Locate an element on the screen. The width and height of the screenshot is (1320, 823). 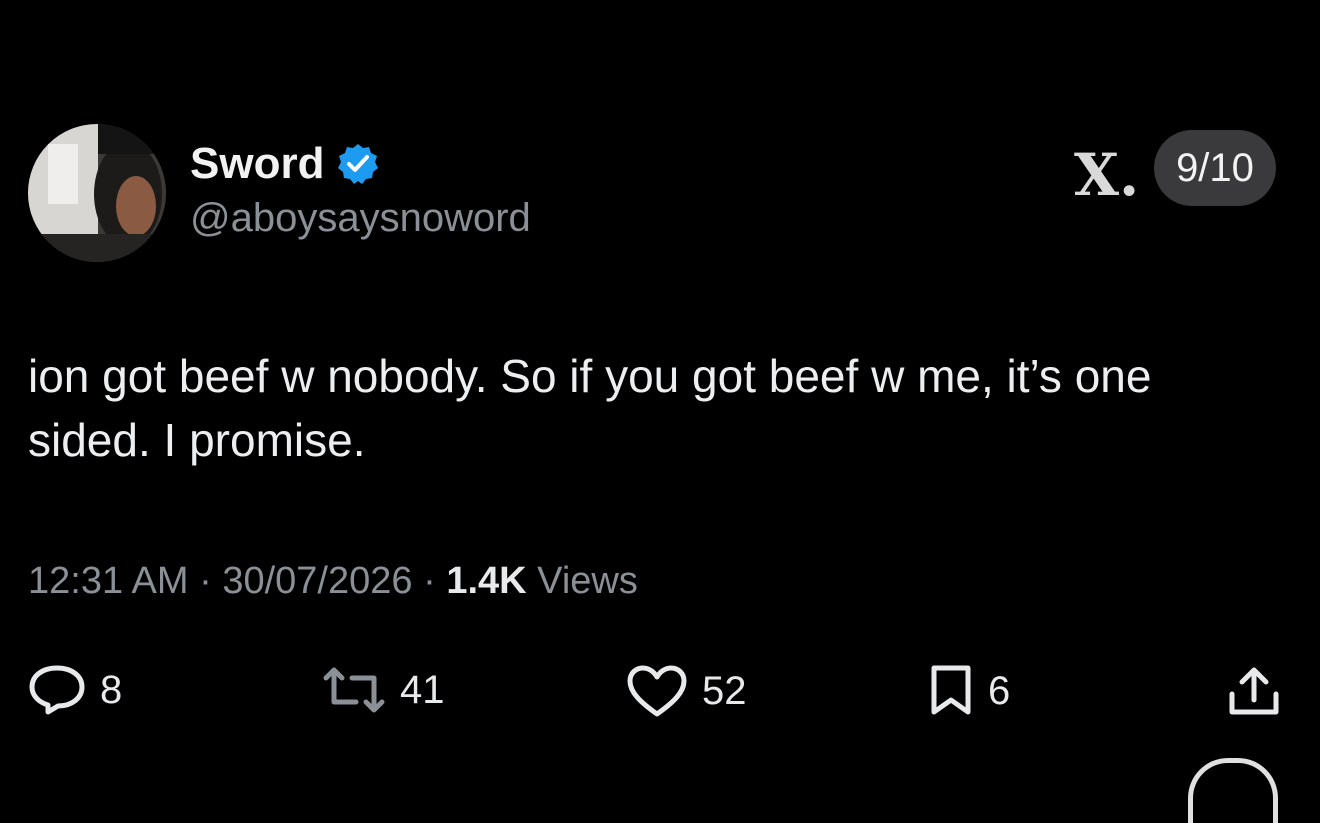
avatar-image is located at coordinates (97, 193).